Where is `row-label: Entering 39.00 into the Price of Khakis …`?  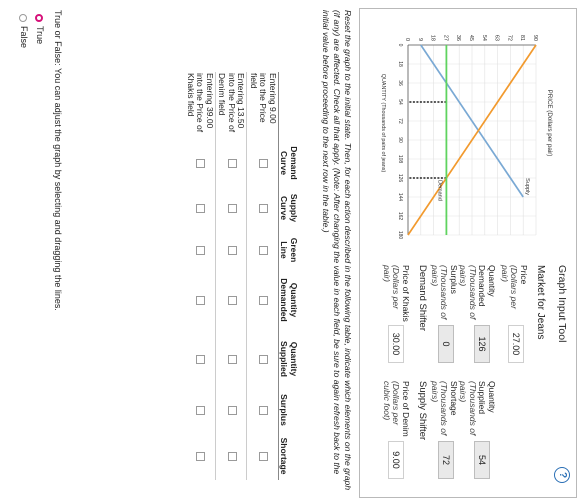 row-label: Entering 39.00 into the Price of Khakis … is located at coordinates (200, 106).